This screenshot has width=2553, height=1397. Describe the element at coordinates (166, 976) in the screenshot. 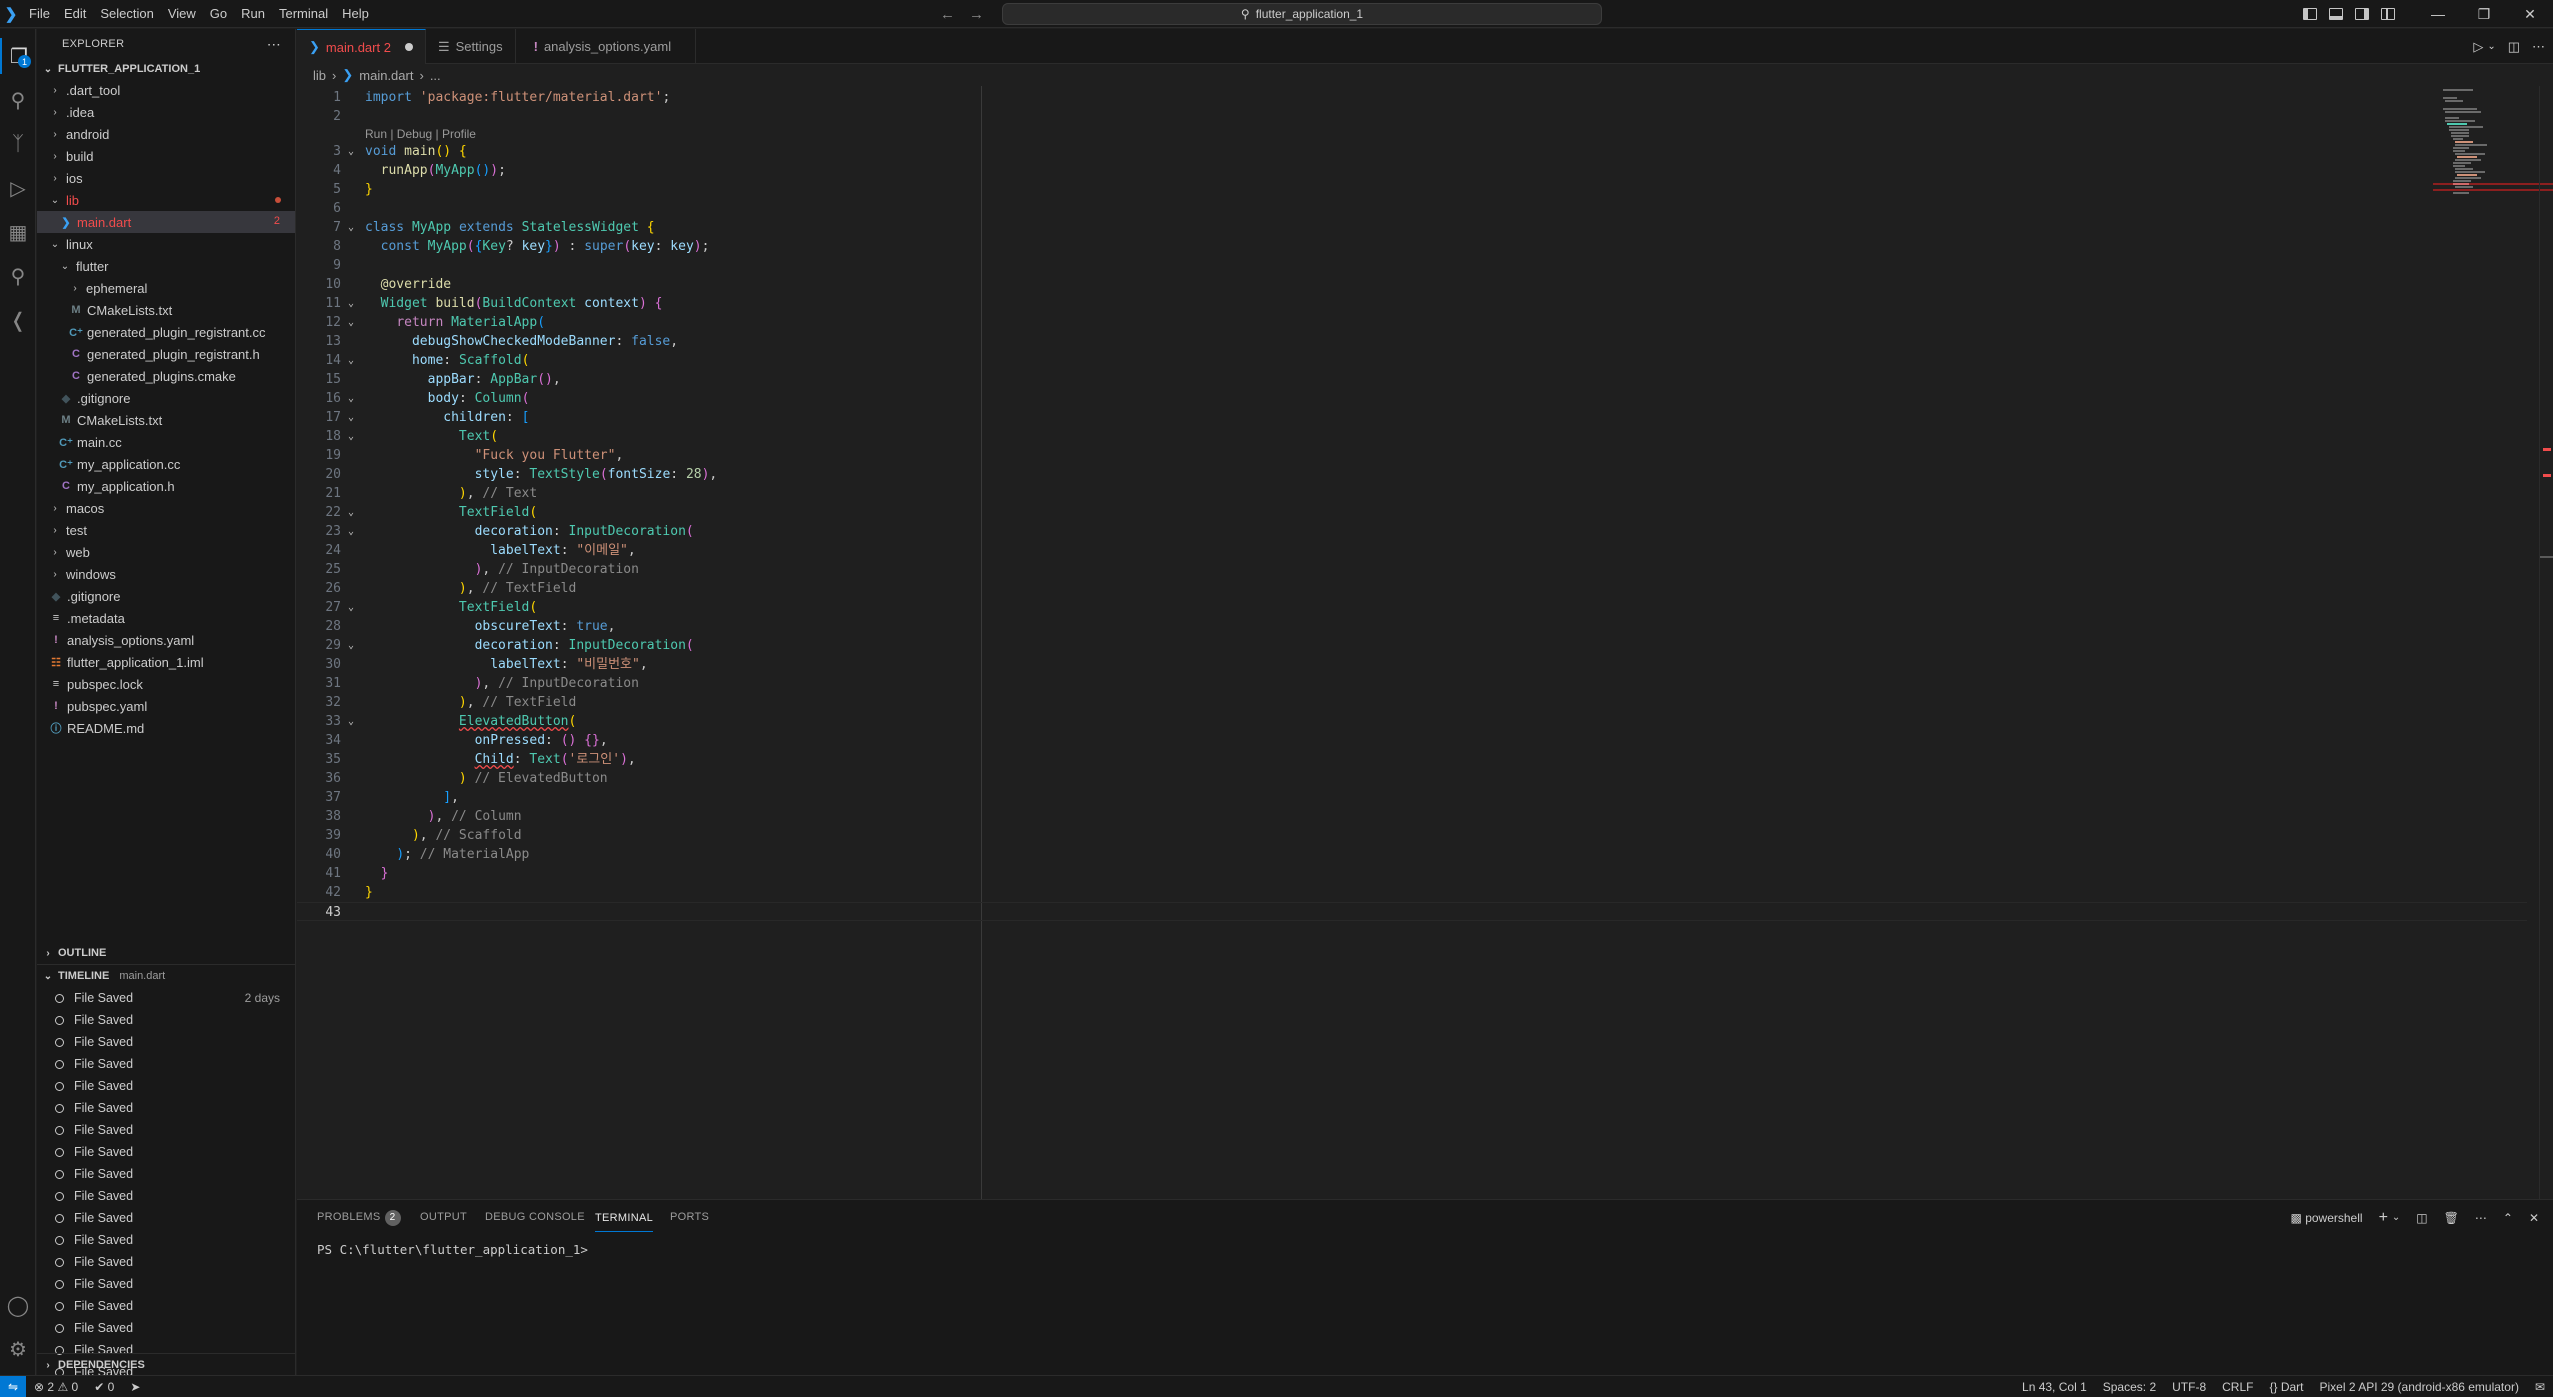

I see `timeline-section-title: ⌄ TIMELINE main.dart` at that location.